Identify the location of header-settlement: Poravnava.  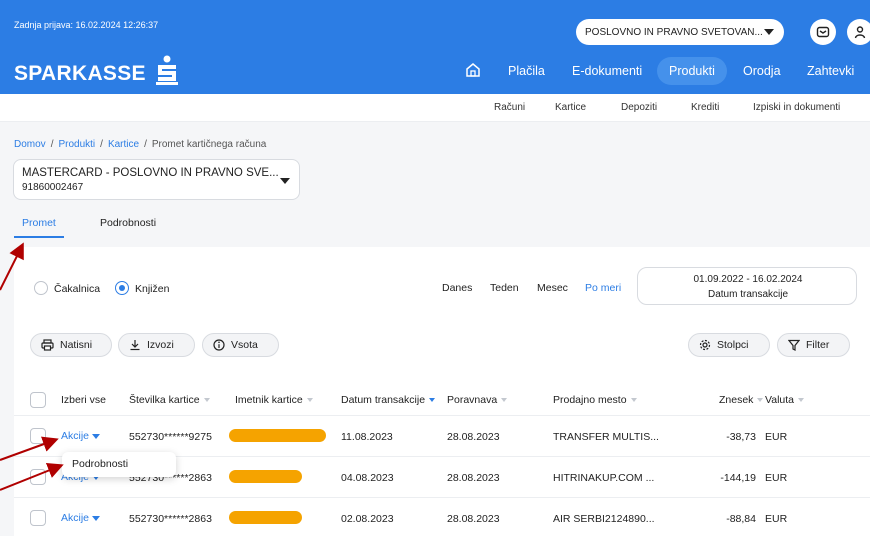
(477, 400).